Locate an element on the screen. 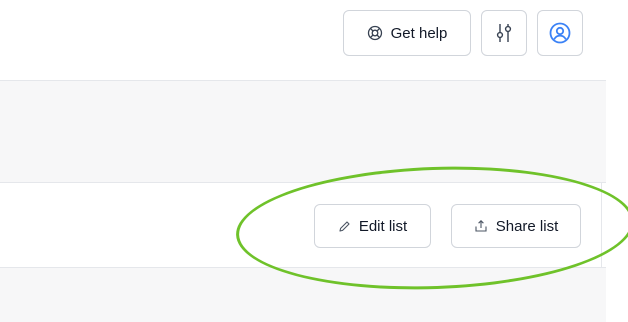 This screenshot has width=628, height=322. share-upload-icon is located at coordinates (481, 226).